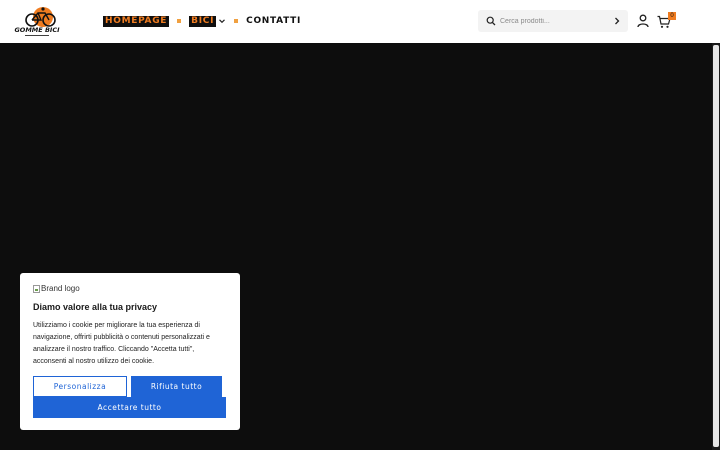 Image resolution: width=720 pixels, height=450 pixels. What do you see at coordinates (672, 16) in the screenshot?
I see `cart-count-badge: 0` at bounding box center [672, 16].